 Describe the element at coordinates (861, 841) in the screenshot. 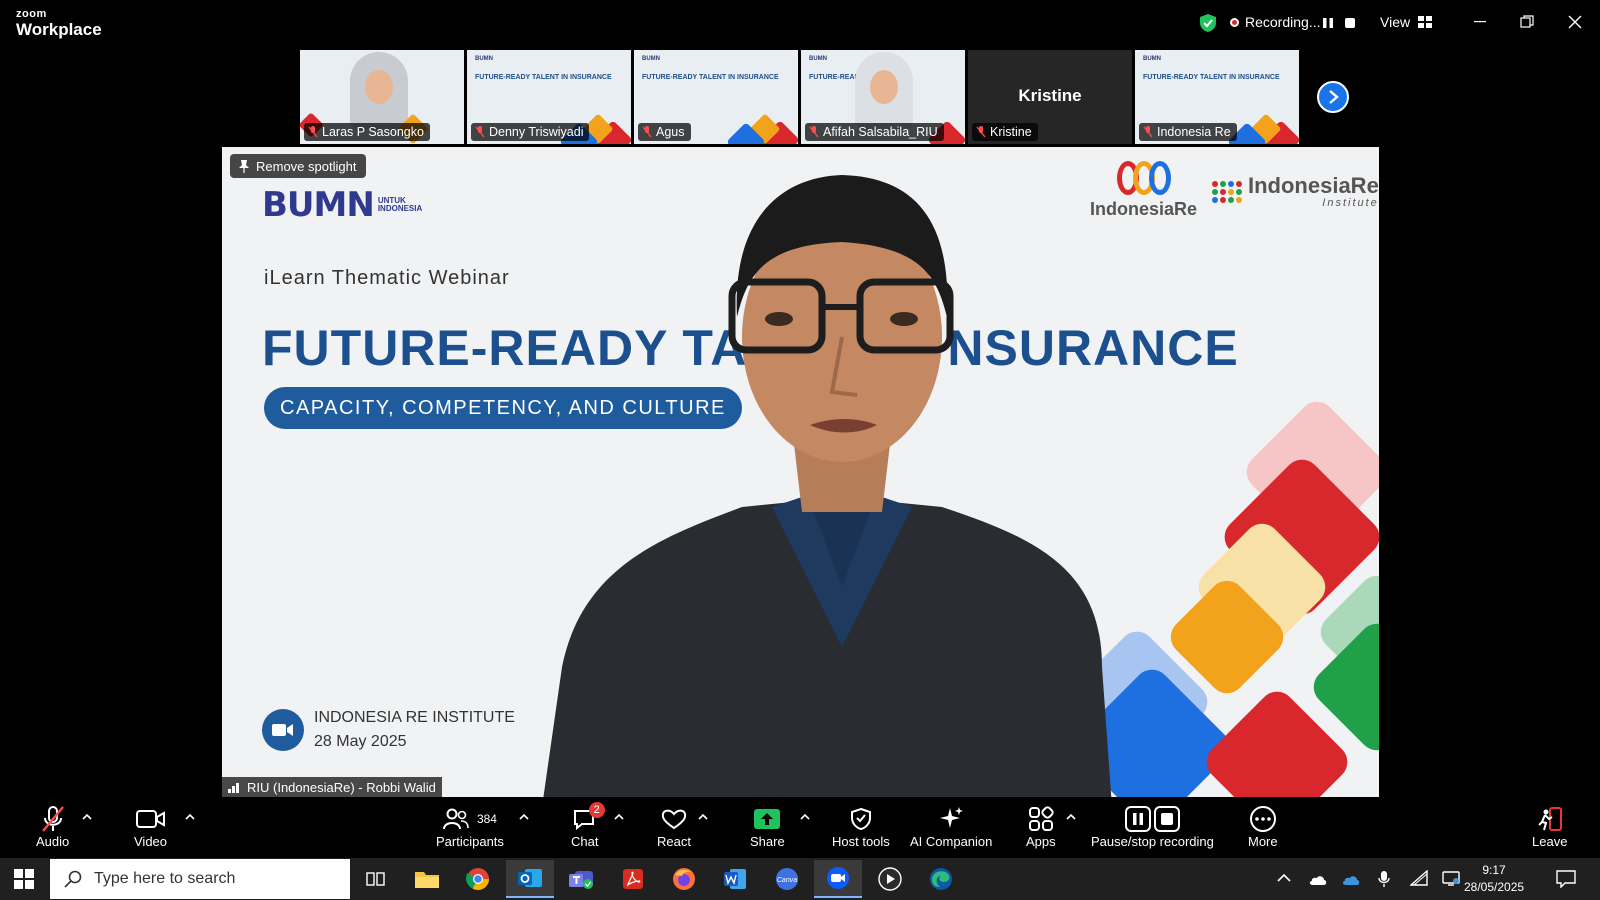

I see `host-tools-label: Host tools` at that location.